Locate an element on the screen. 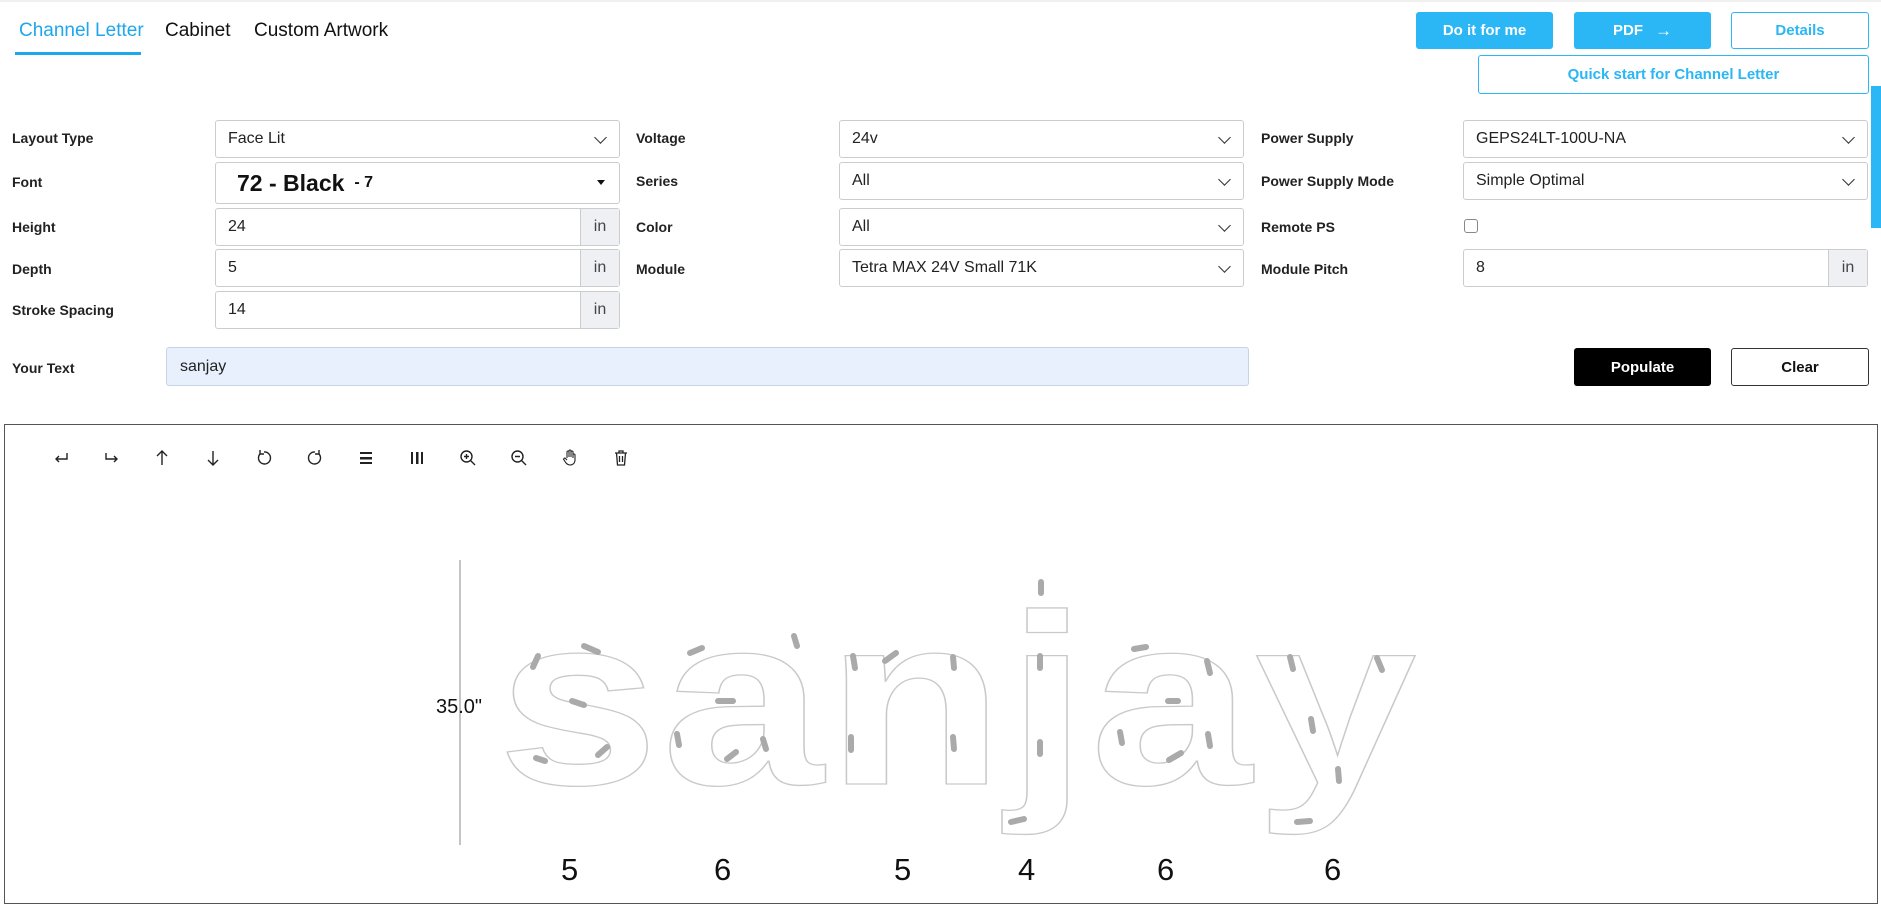 This screenshot has width=1881, height=904. module-count-y: 6 is located at coordinates (1333, 869).